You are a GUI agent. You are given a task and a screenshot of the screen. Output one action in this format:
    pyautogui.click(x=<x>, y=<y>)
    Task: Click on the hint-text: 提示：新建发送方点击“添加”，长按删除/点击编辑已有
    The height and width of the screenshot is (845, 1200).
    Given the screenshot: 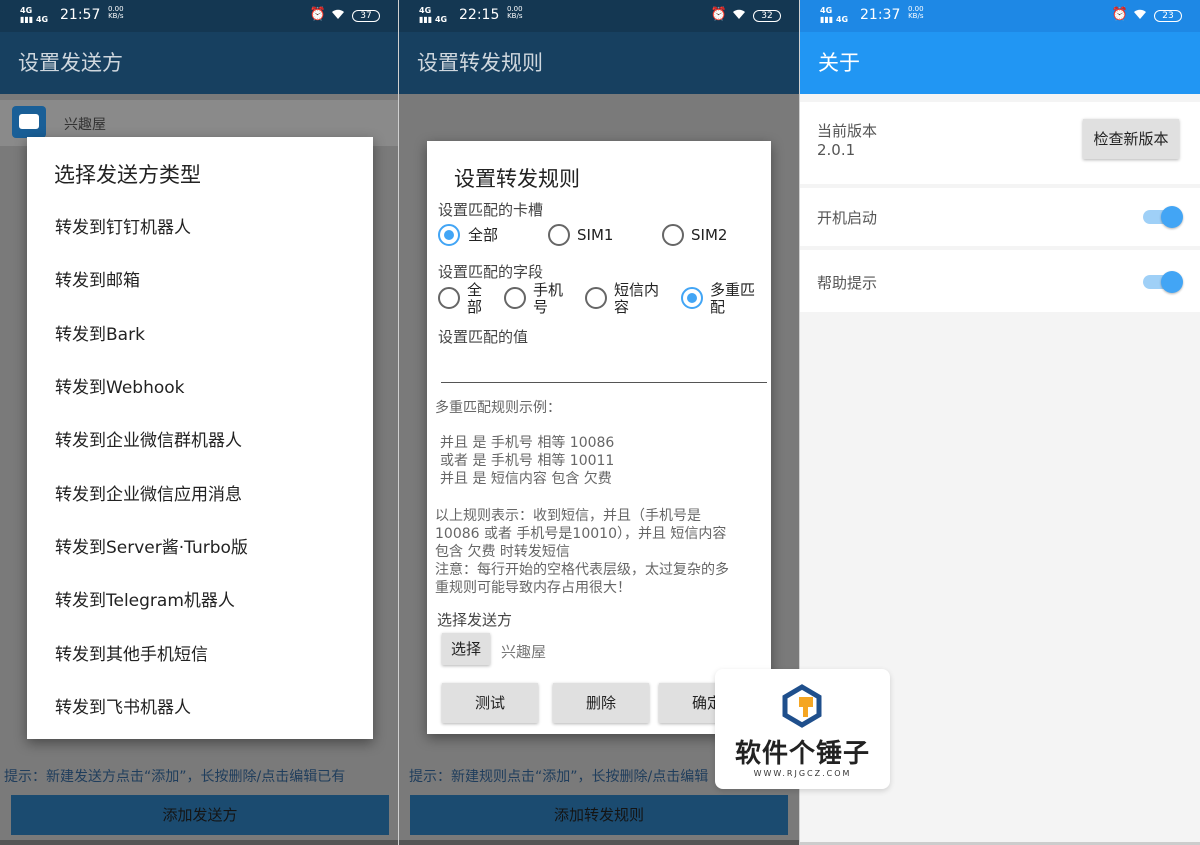 What is the action you would take?
    pyautogui.click(x=175, y=777)
    